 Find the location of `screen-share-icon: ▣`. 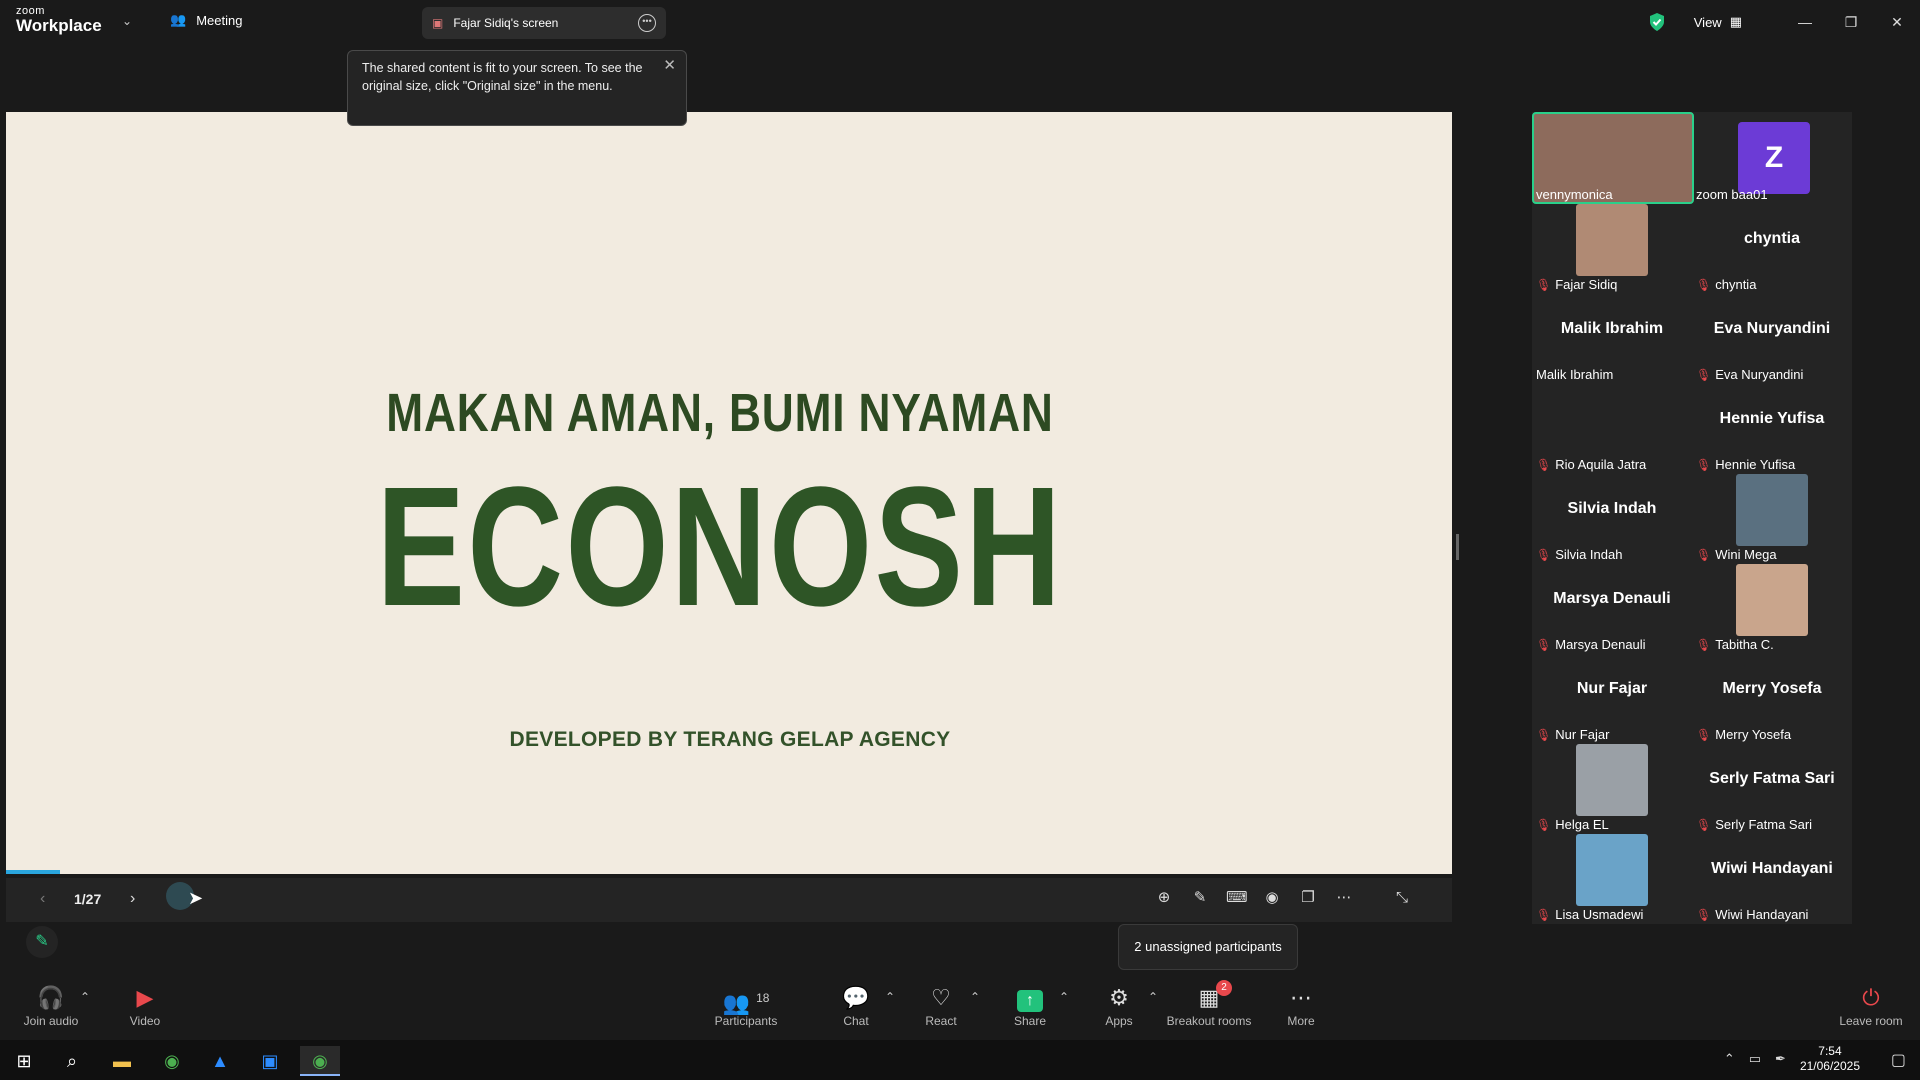

screen-share-icon: ▣ is located at coordinates (438, 23).